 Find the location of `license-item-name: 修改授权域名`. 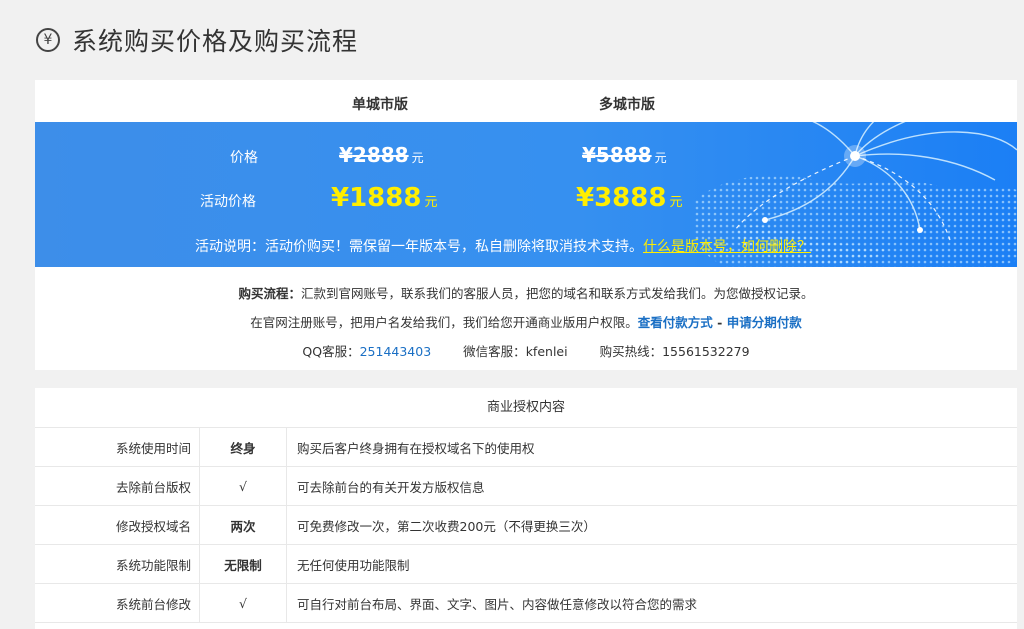

license-item-name: 修改授权域名 is located at coordinates (117, 525).